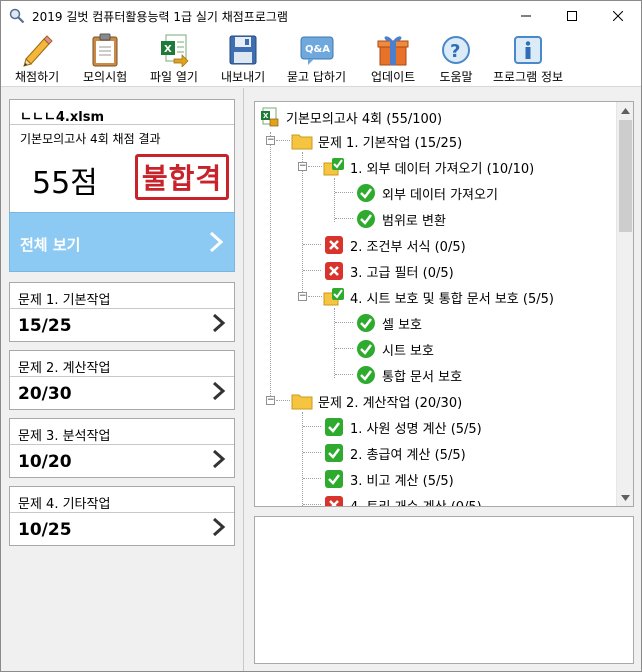 The image size is (642, 672). What do you see at coordinates (442, 169) in the screenshot?
I see `tree-label: 1. 외부 데이터 가져오기 (10/10)` at bounding box center [442, 169].